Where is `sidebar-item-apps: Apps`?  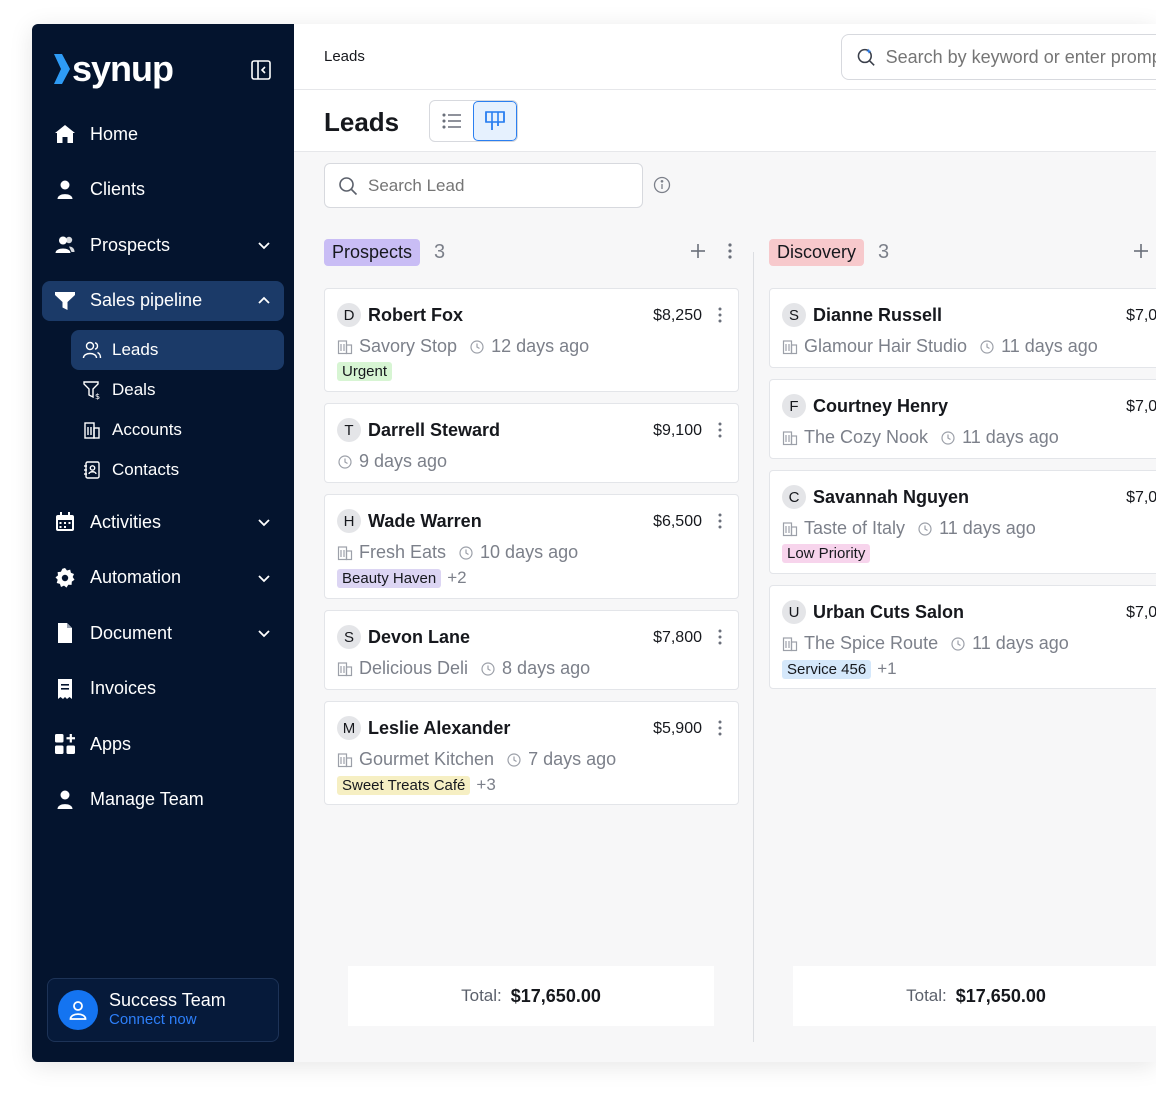 sidebar-item-apps: Apps is located at coordinates (163, 744).